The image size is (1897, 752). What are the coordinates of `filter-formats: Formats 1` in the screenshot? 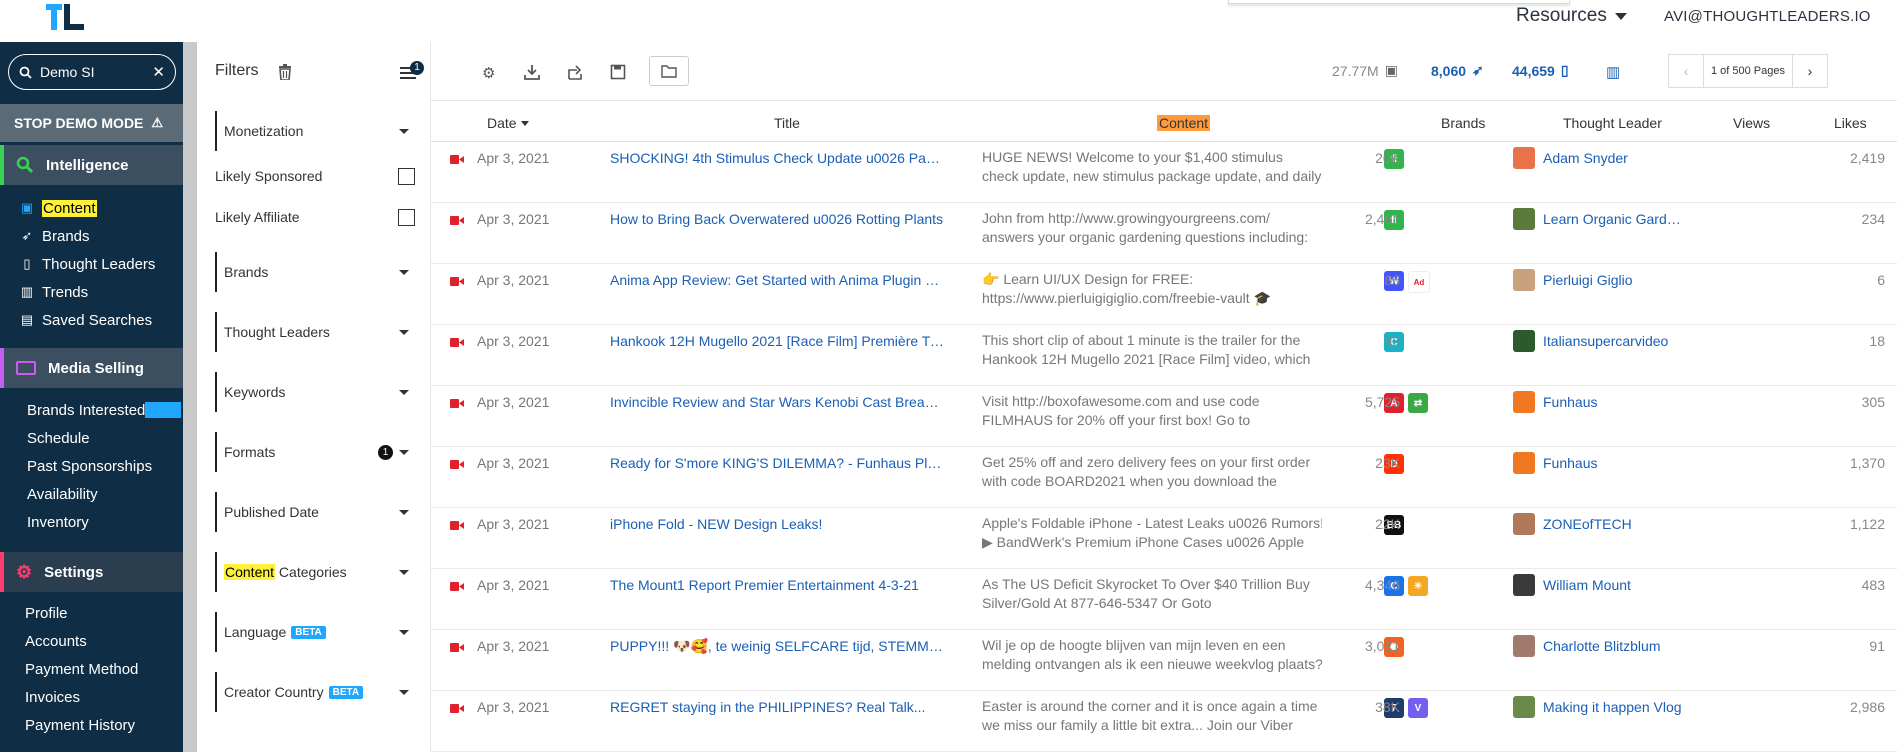 It's located at (313, 452).